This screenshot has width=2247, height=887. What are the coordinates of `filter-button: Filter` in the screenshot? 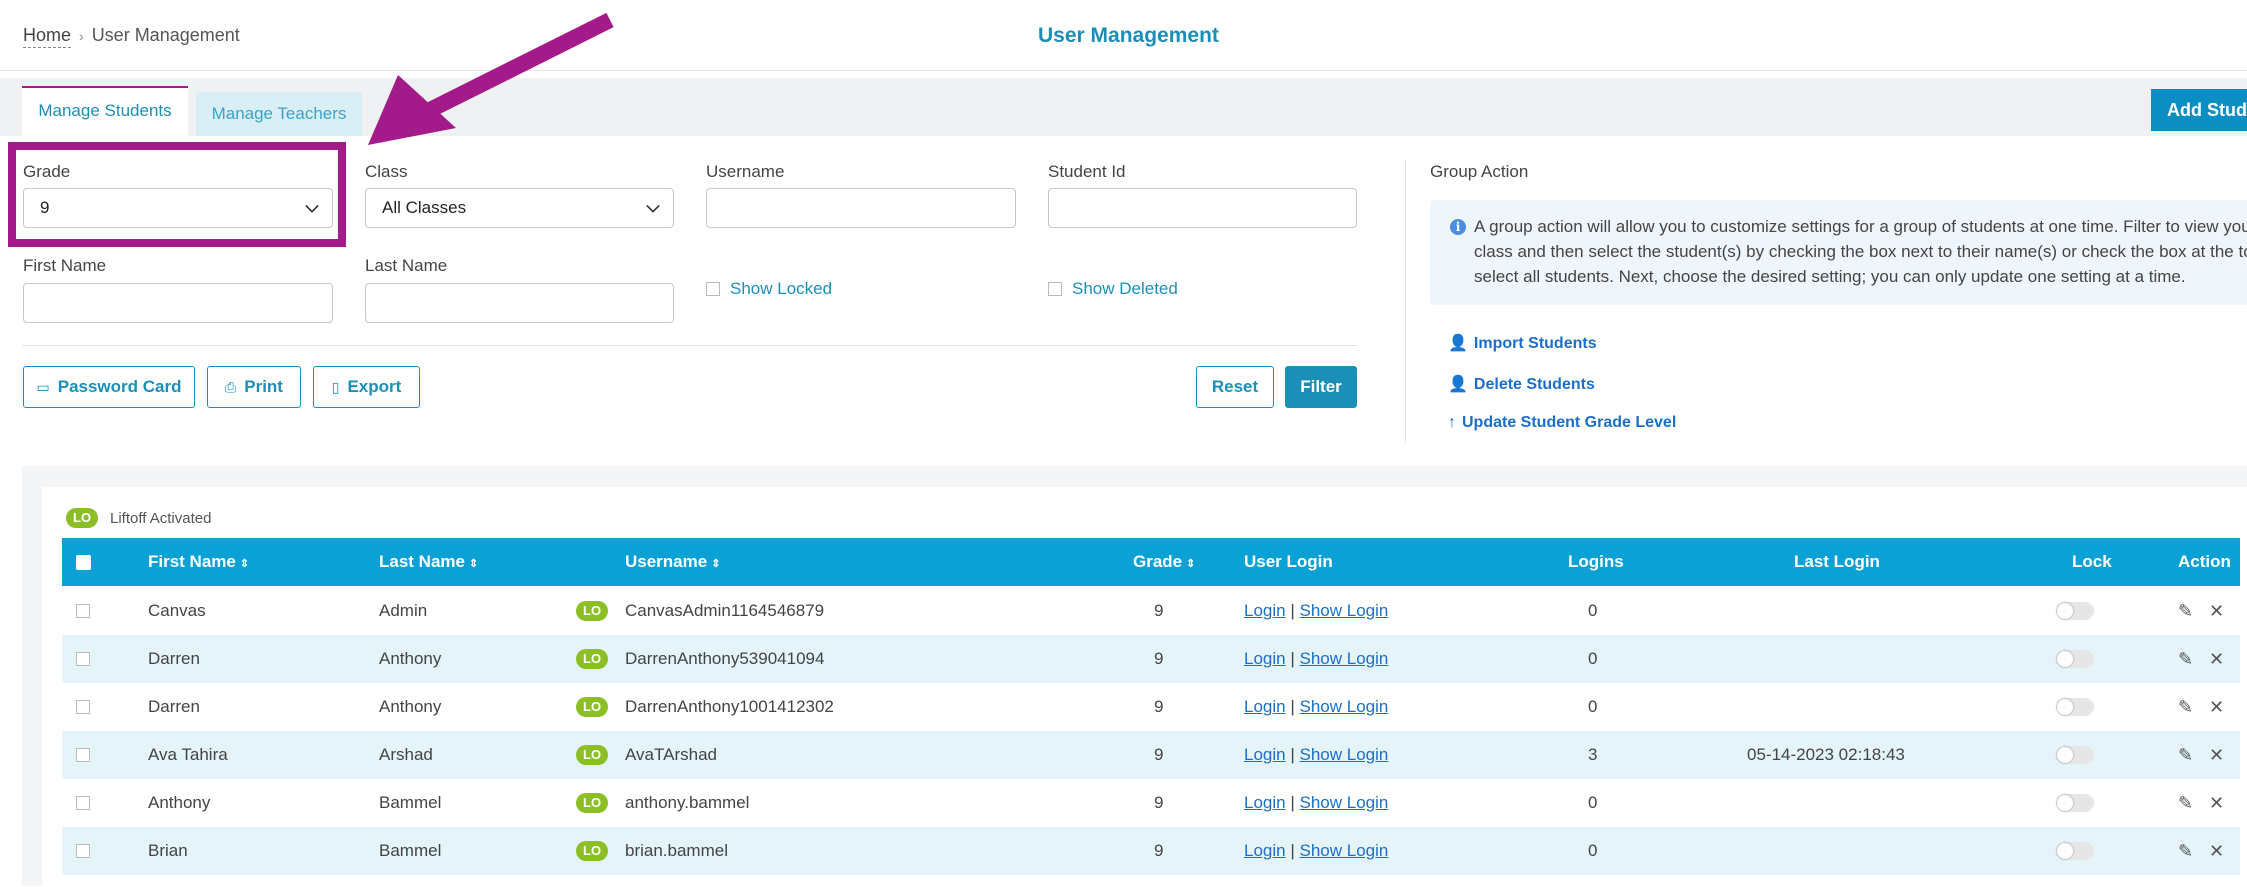 It's located at (1321, 387).